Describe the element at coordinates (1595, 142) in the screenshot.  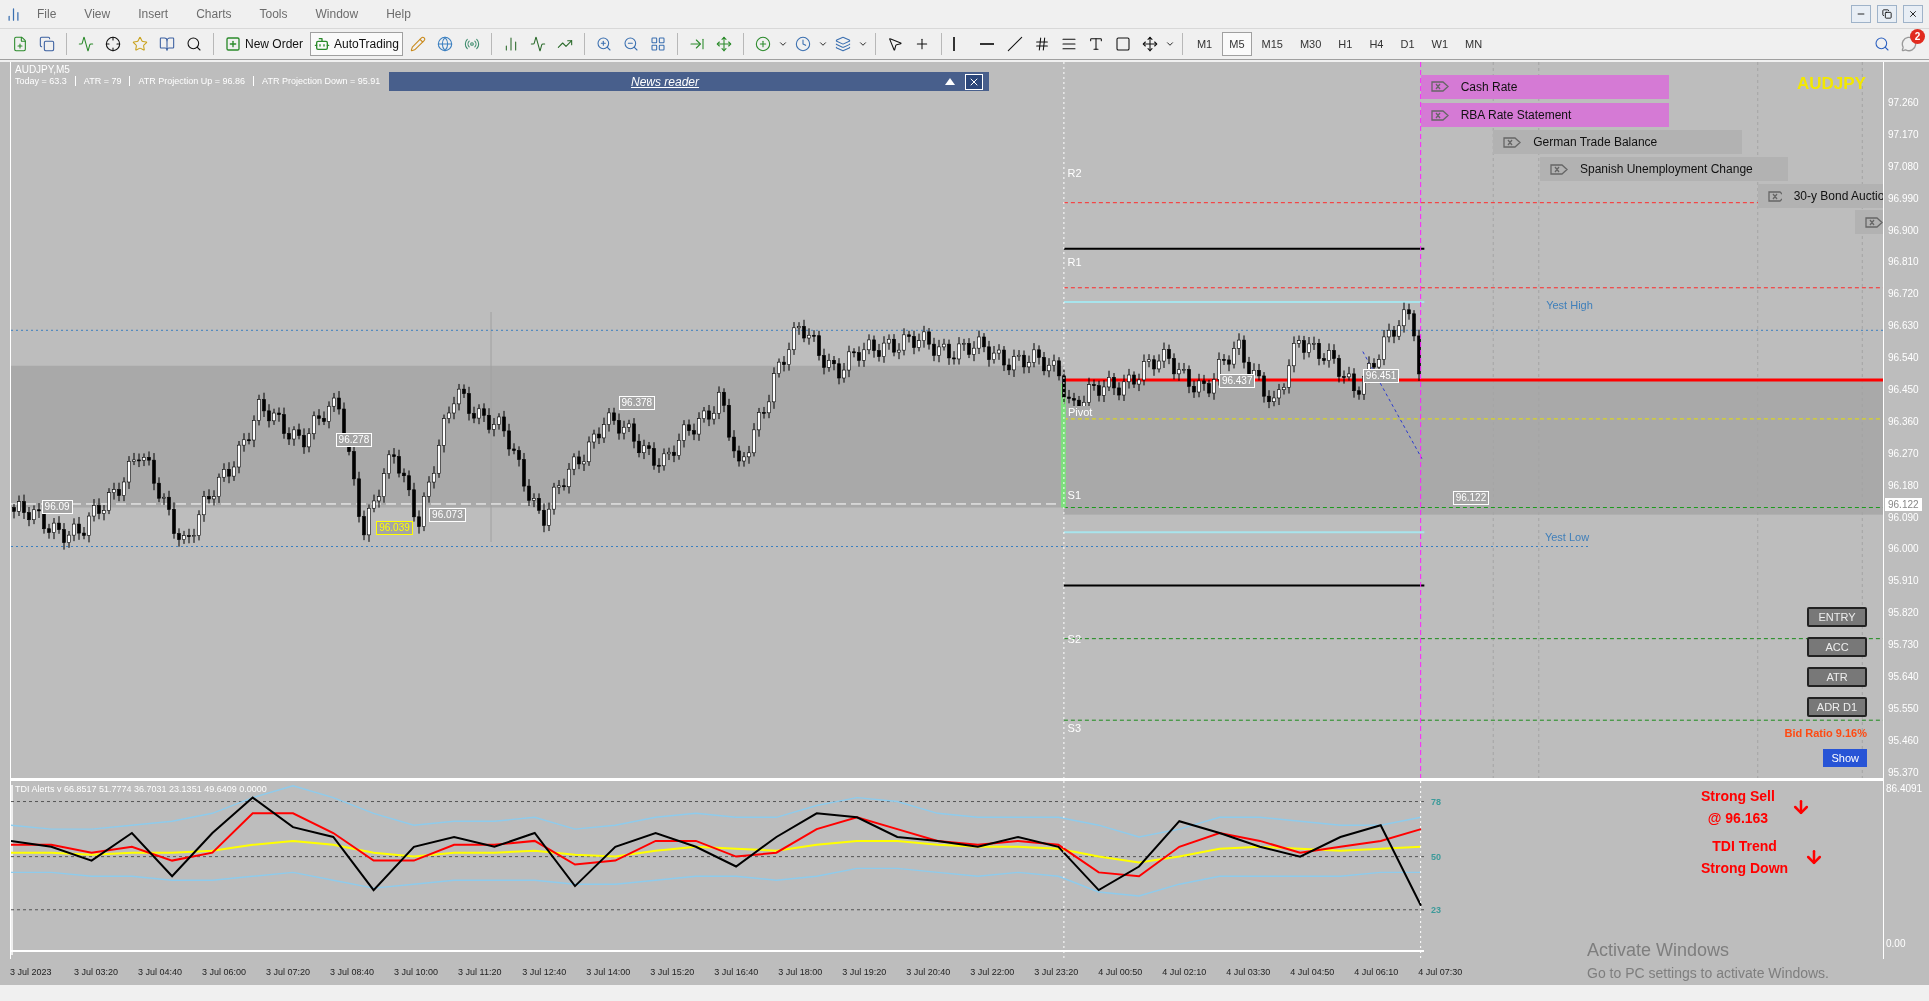
I see `event-title: German Trade Balance` at that location.